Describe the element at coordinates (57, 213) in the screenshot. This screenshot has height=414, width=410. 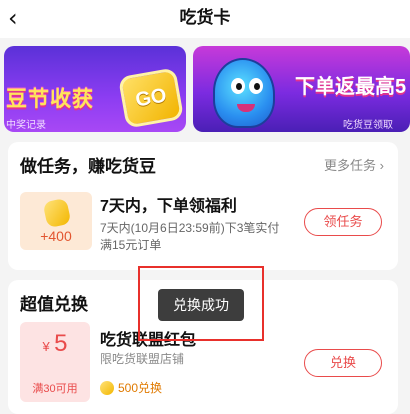
I see `bean-icon` at that location.